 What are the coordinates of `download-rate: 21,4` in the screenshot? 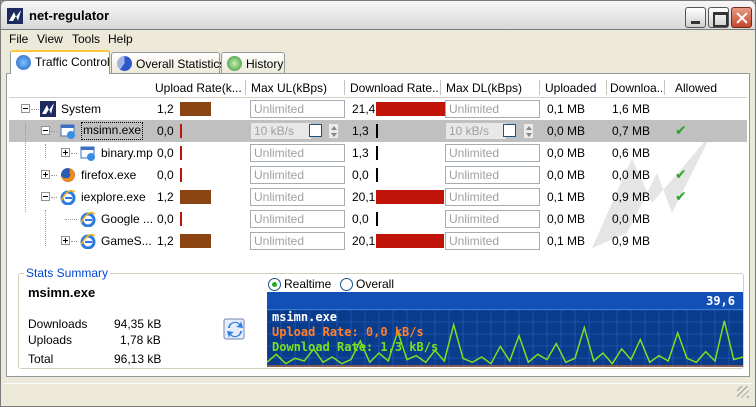 It's located at (364, 109).